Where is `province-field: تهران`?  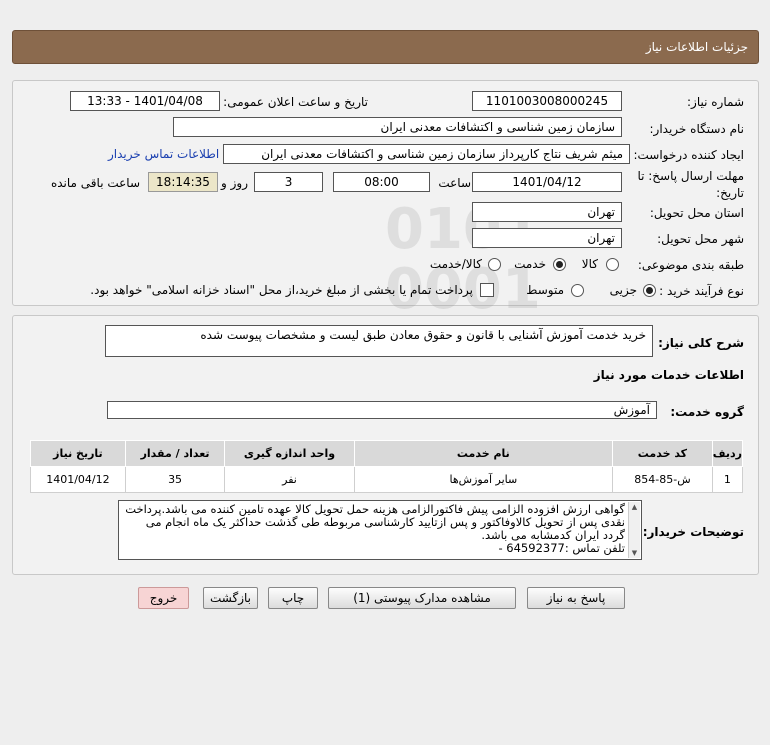
province-field: تهران is located at coordinates (547, 212).